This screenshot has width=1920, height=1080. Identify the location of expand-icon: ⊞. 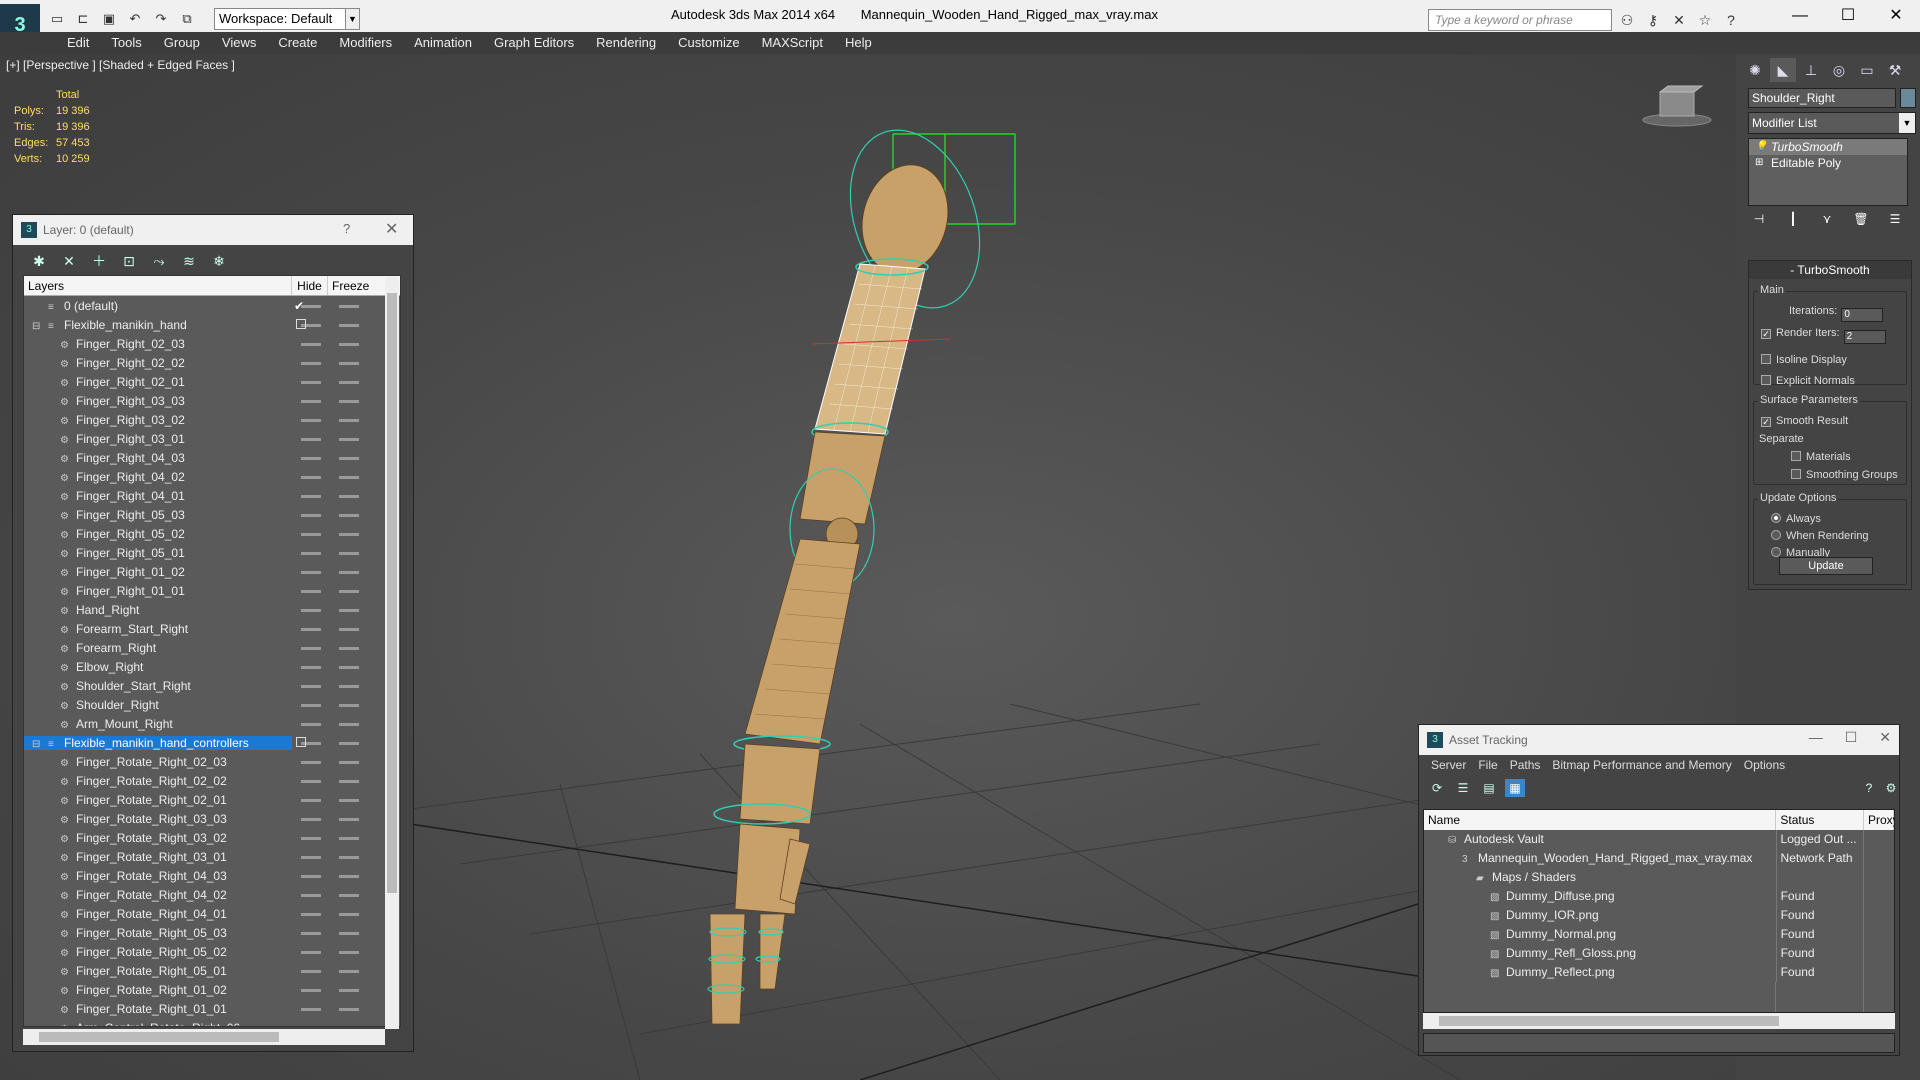
(1759, 163).